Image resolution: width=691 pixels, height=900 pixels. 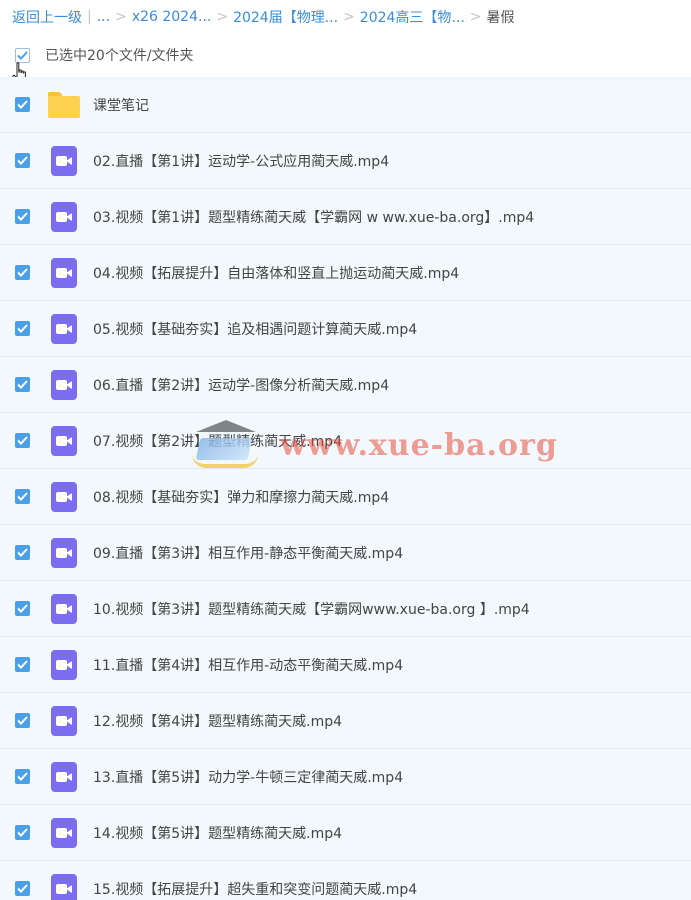 What do you see at coordinates (255, 329) in the screenshot?
I see `file-name: 05.视频【基础夯实】追及相遇问题计算蔺天威.mp4` at bounding box center [255, 329].